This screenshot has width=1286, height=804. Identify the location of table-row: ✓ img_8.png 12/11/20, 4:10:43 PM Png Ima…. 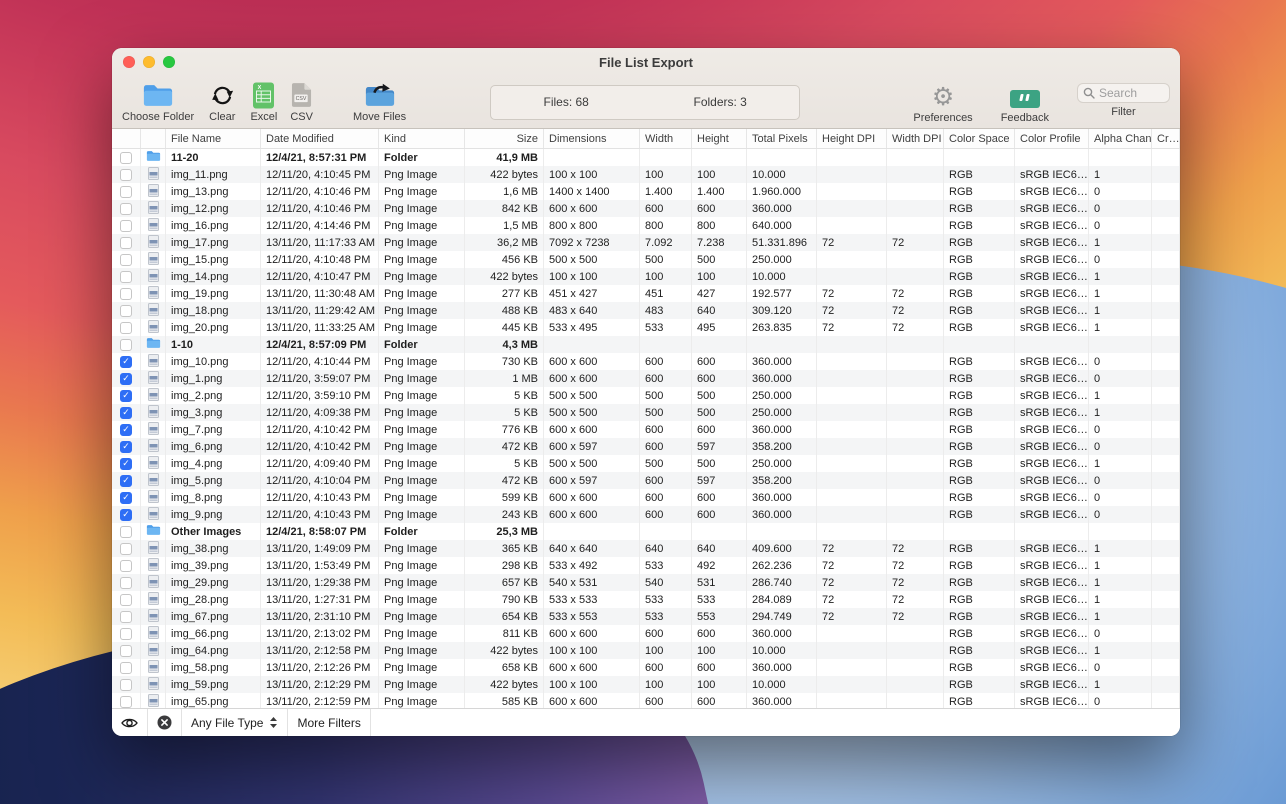
(646, 497).